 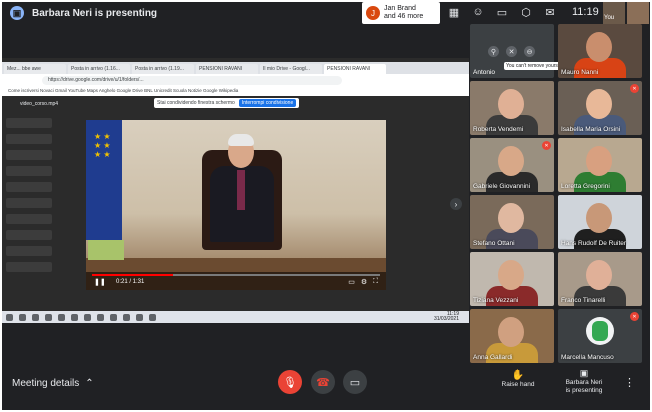 What do you see at coordinates (550, 12) in the screenshot?
I see `lock-icon: ✉` at bounding box center [550, 12].